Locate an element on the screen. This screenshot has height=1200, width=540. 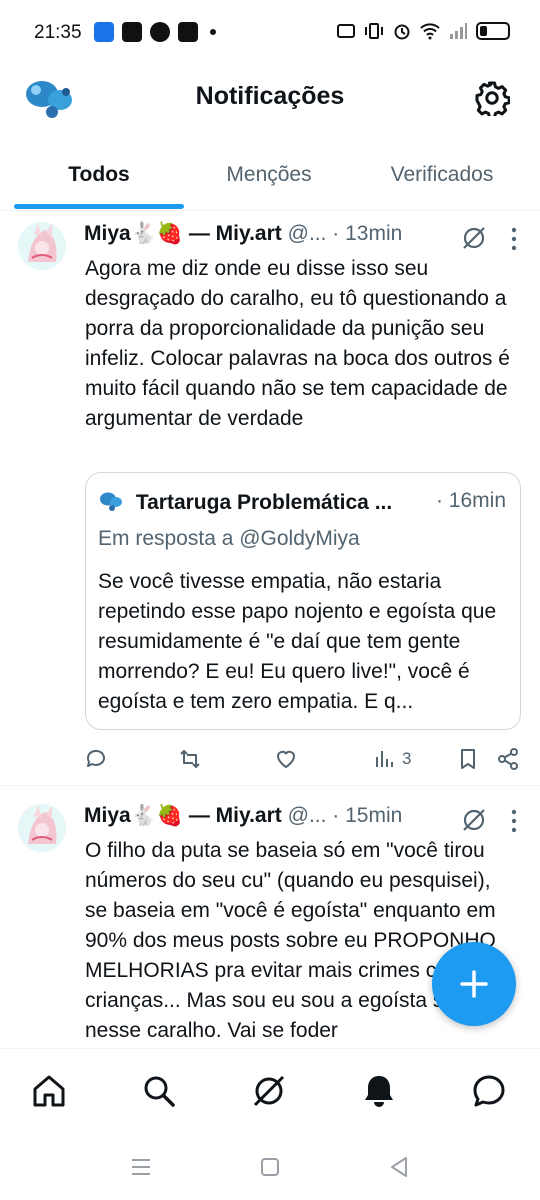
alarm-icon is located at coordinates (402, 32).